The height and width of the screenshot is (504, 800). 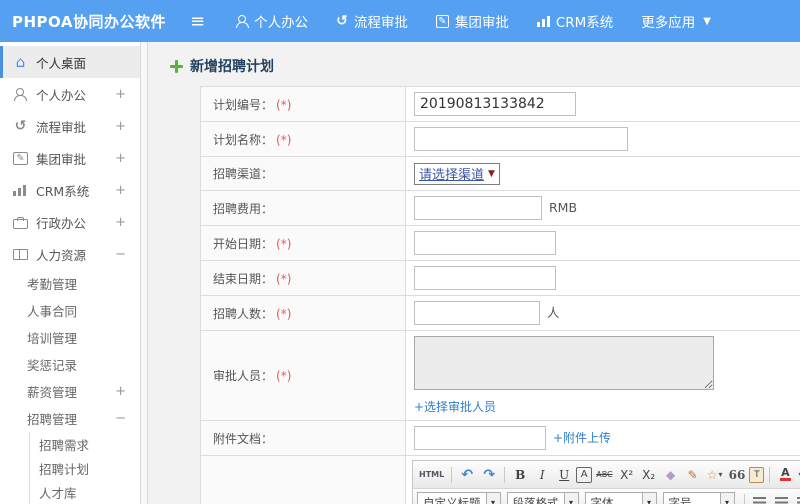 What do you see at coordinates (563, 207) in the screenshot?
I see `currency-suffix: RMB` at bounding box center [563, 207].